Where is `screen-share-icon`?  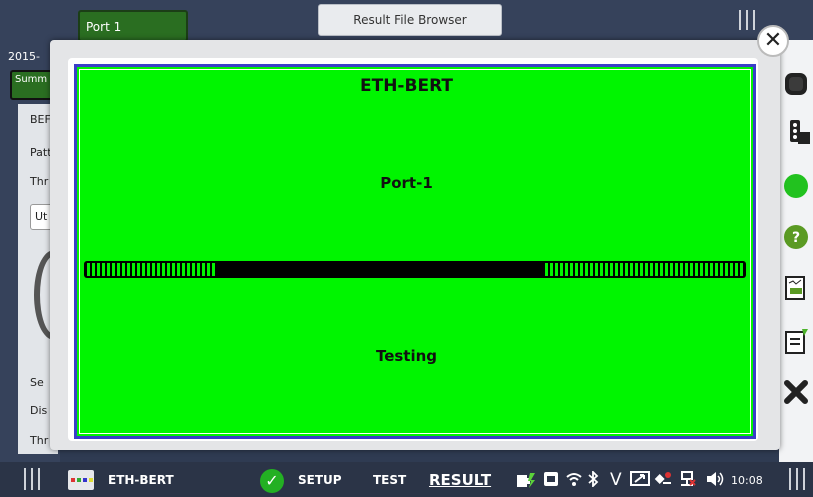
screen-share-icon is located at coordinates (640, 481).